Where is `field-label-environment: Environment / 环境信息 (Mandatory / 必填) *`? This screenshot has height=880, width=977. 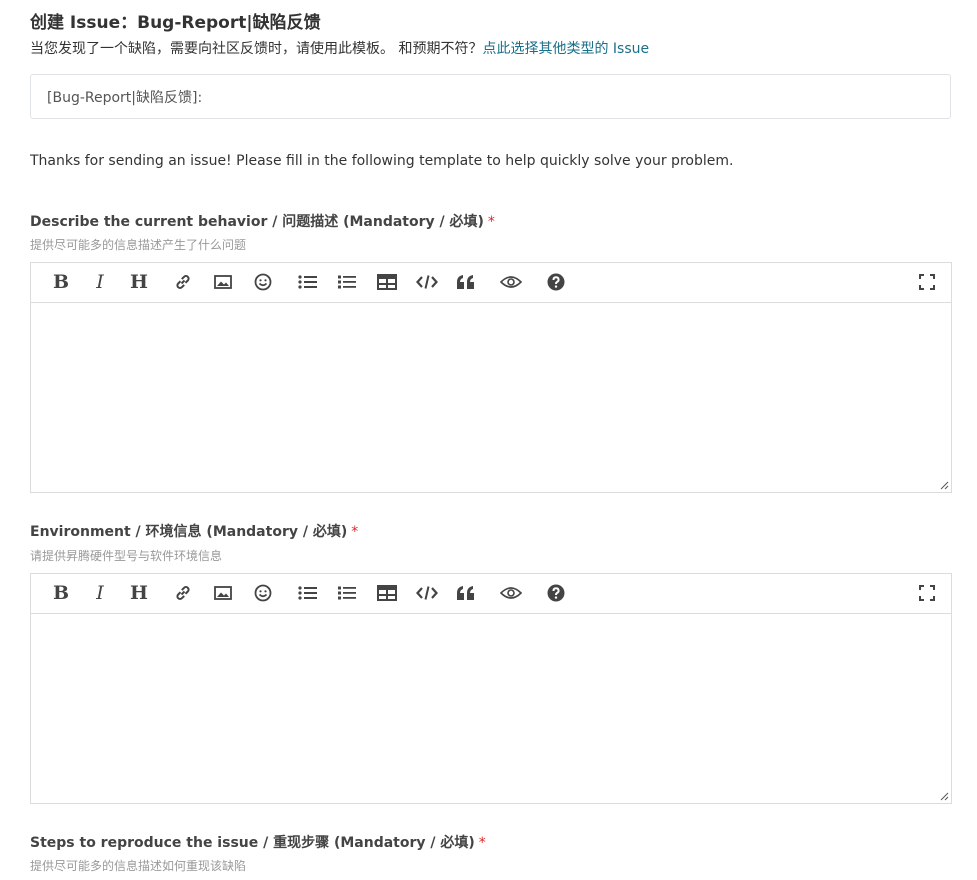 field-label-environment: Environment / 环境信息 (Mandatory / 必填) * is located at coordinates (194, 531).